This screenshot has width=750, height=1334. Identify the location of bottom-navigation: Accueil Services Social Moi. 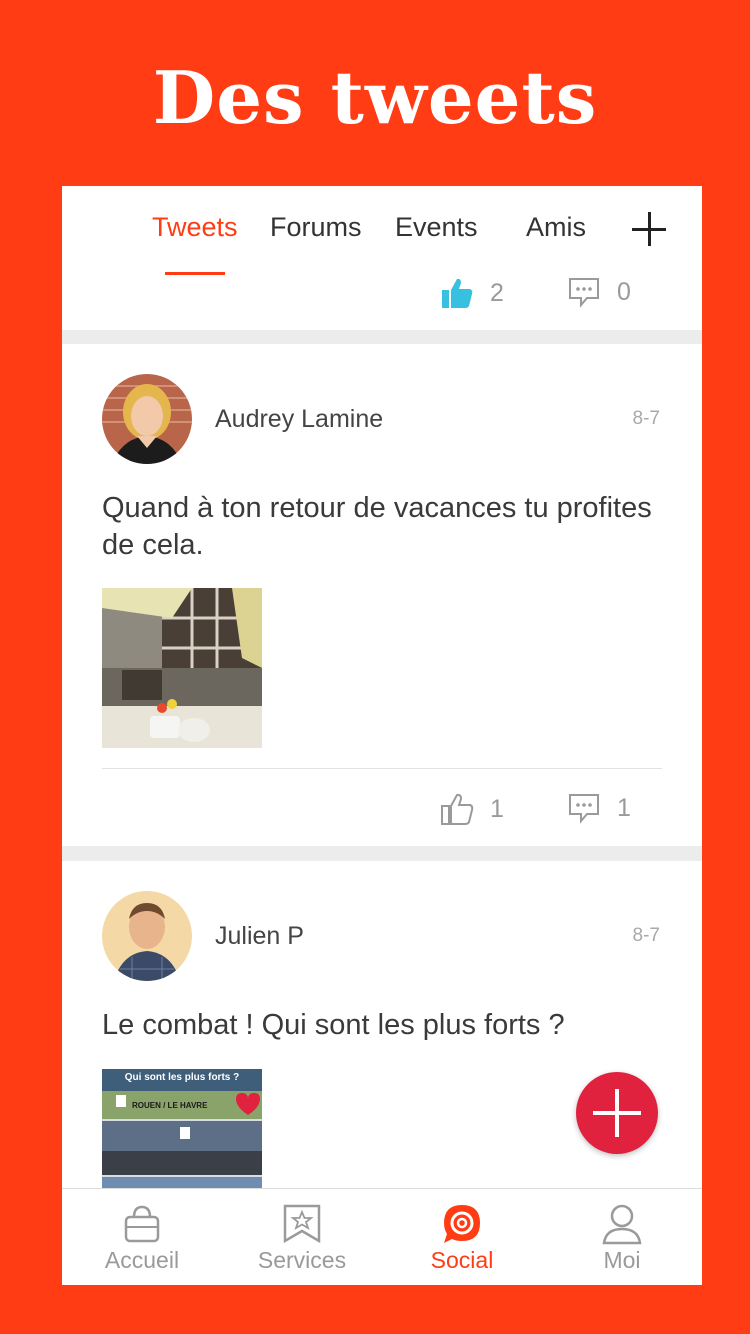
(382, 1236).